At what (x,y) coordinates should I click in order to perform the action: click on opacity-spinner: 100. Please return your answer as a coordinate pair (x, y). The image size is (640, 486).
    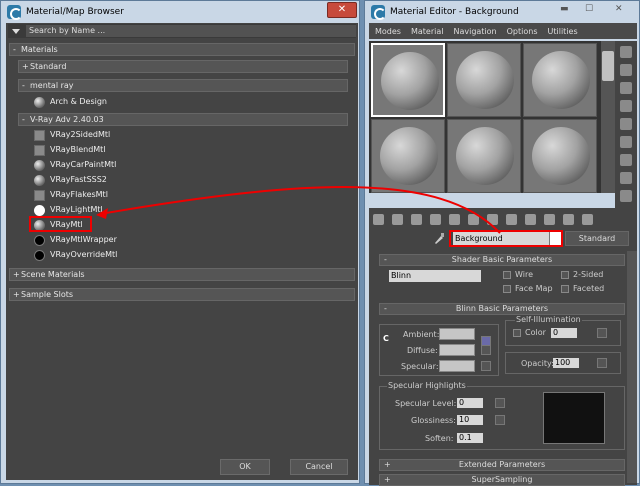
    Looking at the image, I should click on (566, 363).